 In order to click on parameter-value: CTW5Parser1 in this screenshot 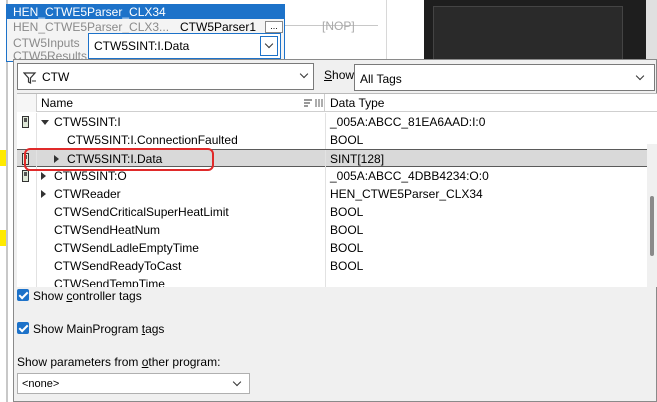, I will do `click(218, 27)`.